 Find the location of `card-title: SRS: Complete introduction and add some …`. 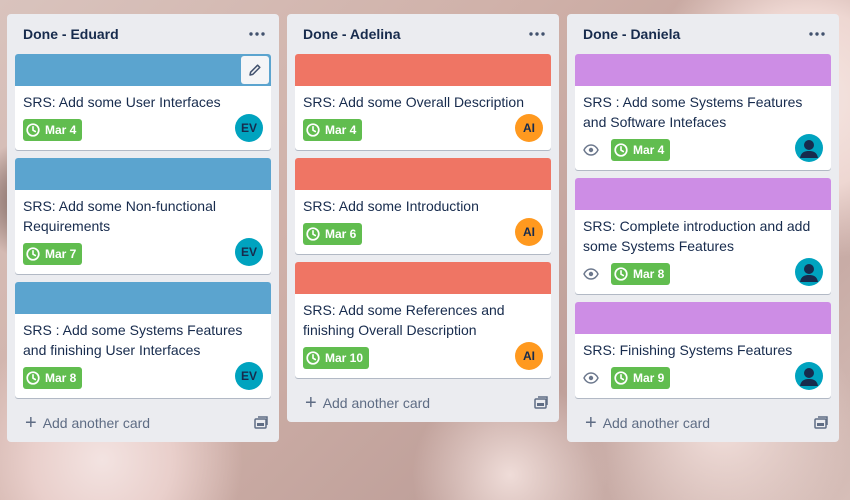

card-title: SRS: Complete introduction and add some … is located at coordinates (697, 236).